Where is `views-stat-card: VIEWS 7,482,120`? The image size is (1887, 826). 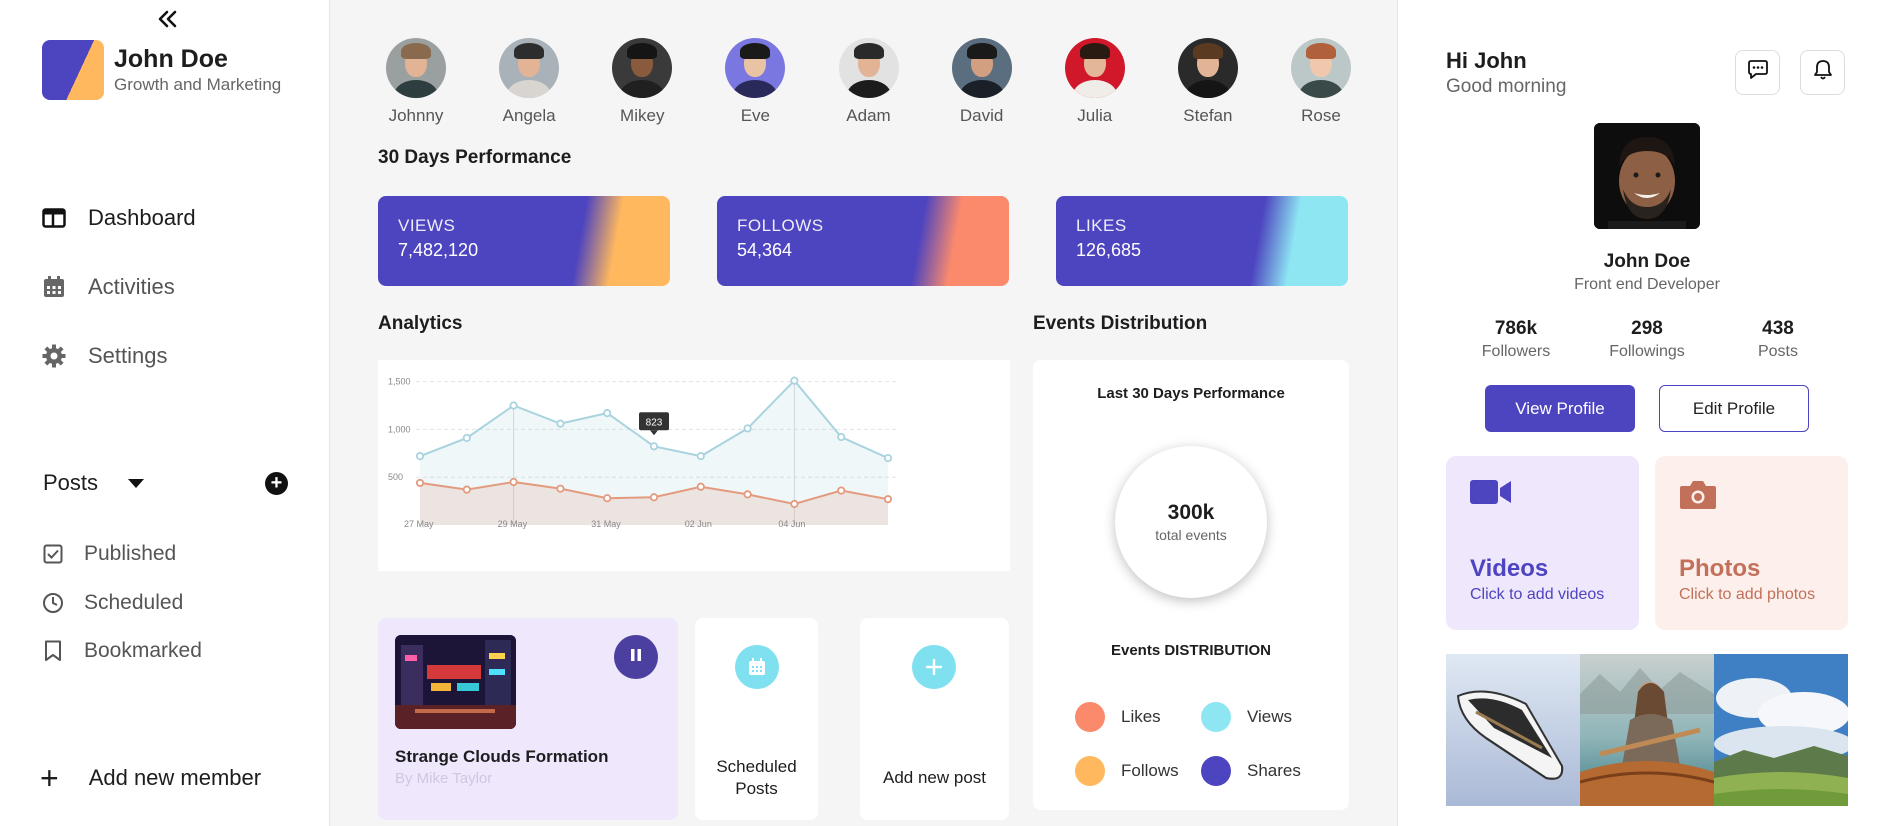 views-stat-card: VIEWS 7,482,120 is located at coordinates (524, 241).